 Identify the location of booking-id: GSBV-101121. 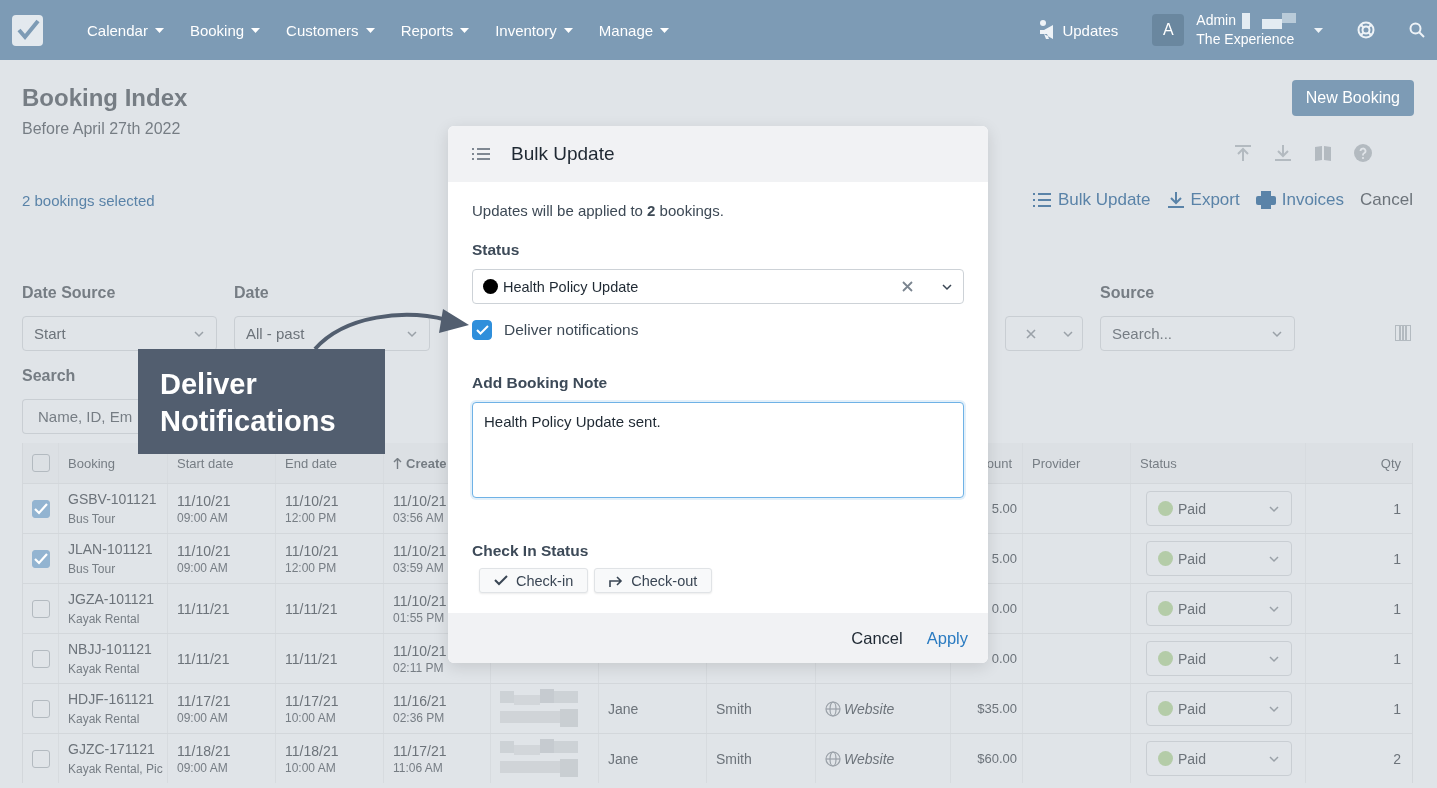
(112, 499).